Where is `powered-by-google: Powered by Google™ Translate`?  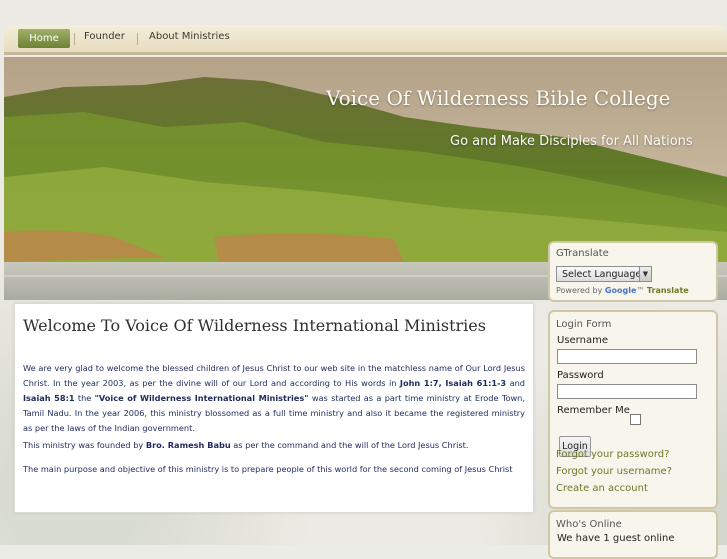 powered-by-google: Powered by Google™ Translate is located at coordinates (622, 290).